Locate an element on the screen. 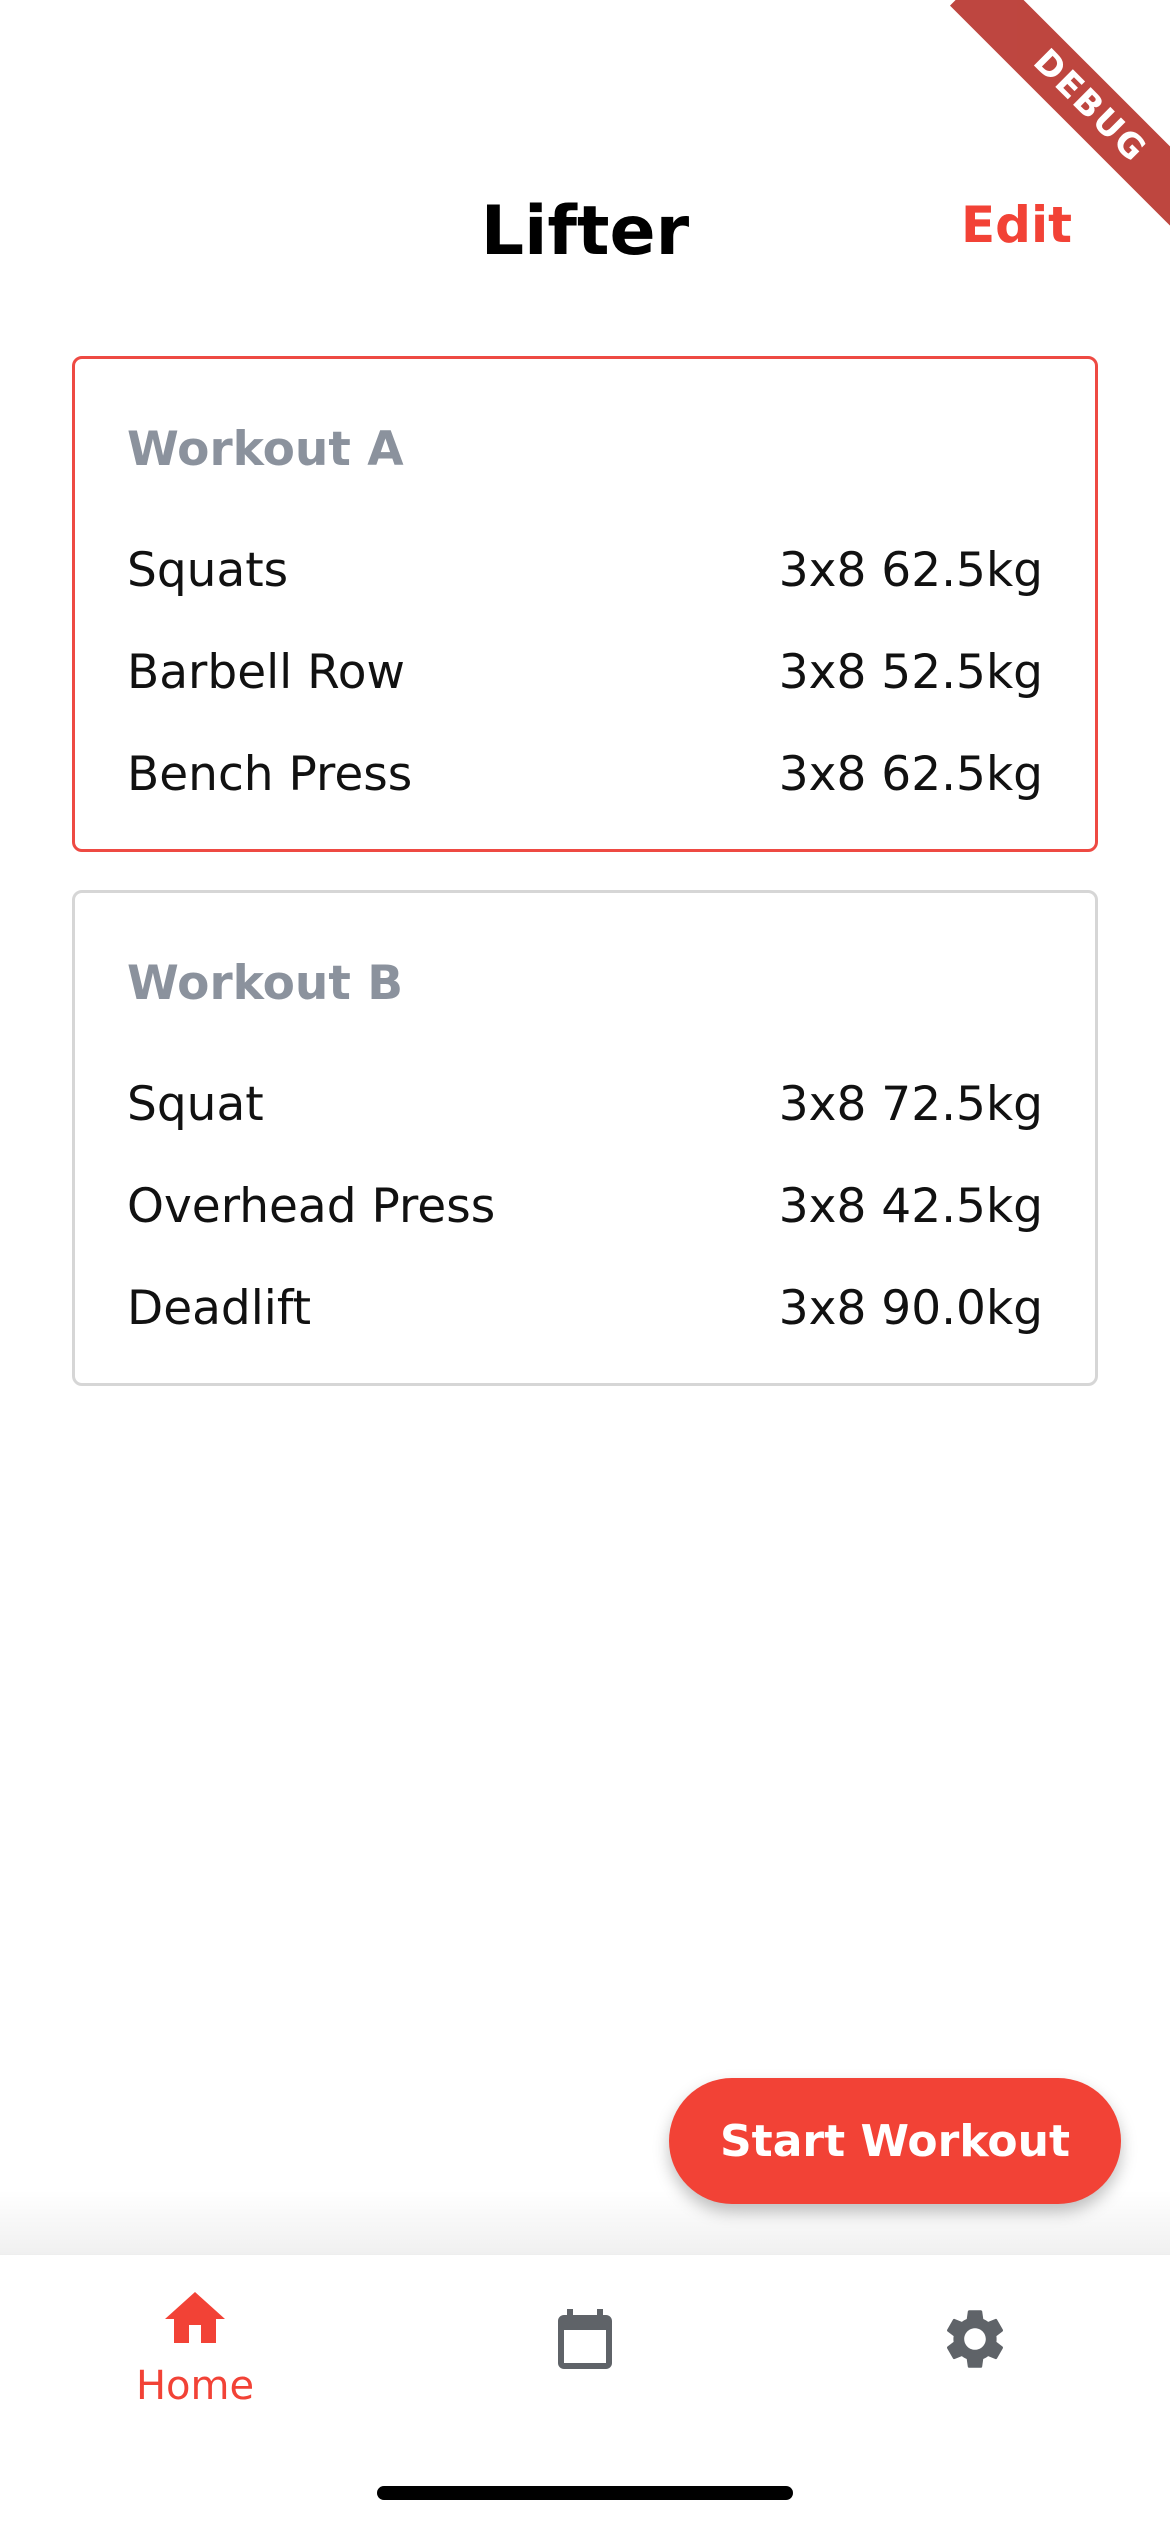  exercise-row: Squats 3x8 62.5kg is located at coordinates (585, 570).